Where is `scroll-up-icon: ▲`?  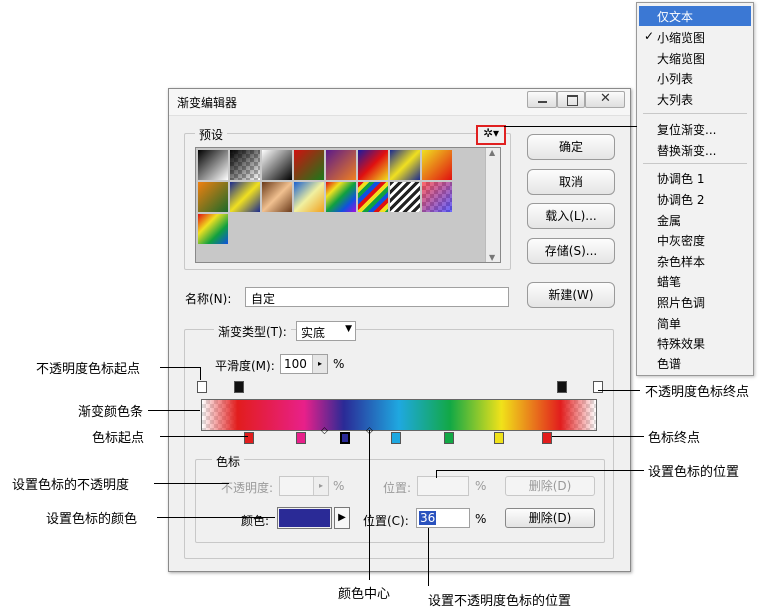
scroll-up-icon: ▲ is located at coordinates (492, 152).